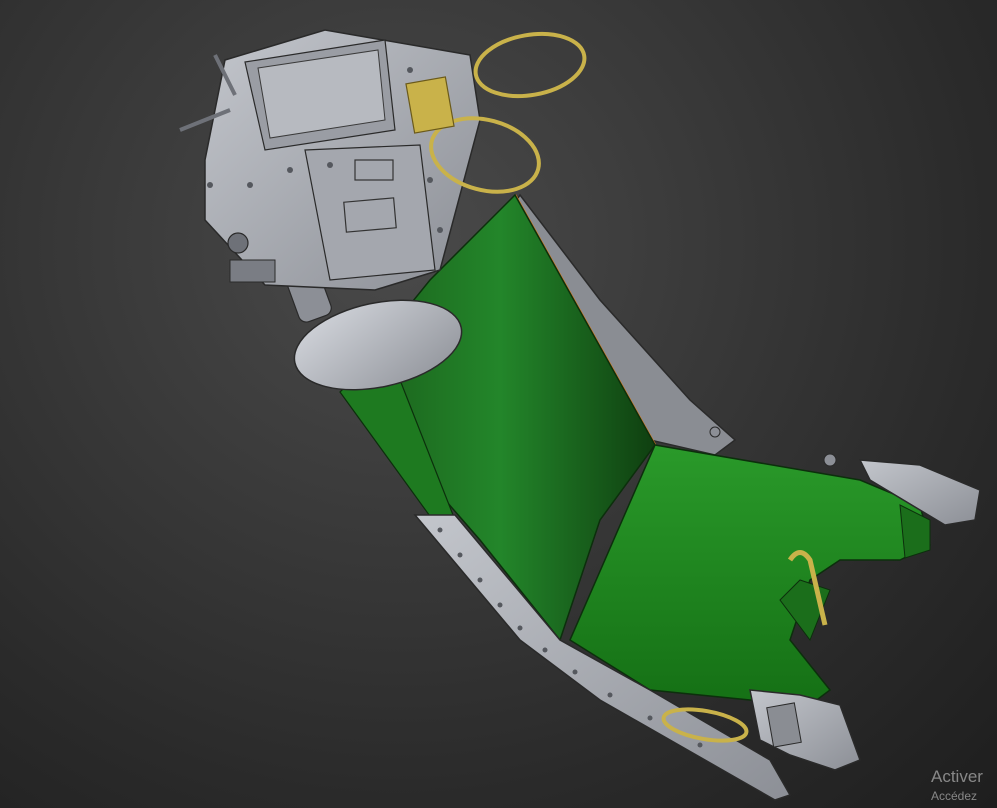 The width and height of the screenshot is (997, 808). I want to click on activation-watermark: Activer Accédez, so click(962, 785).